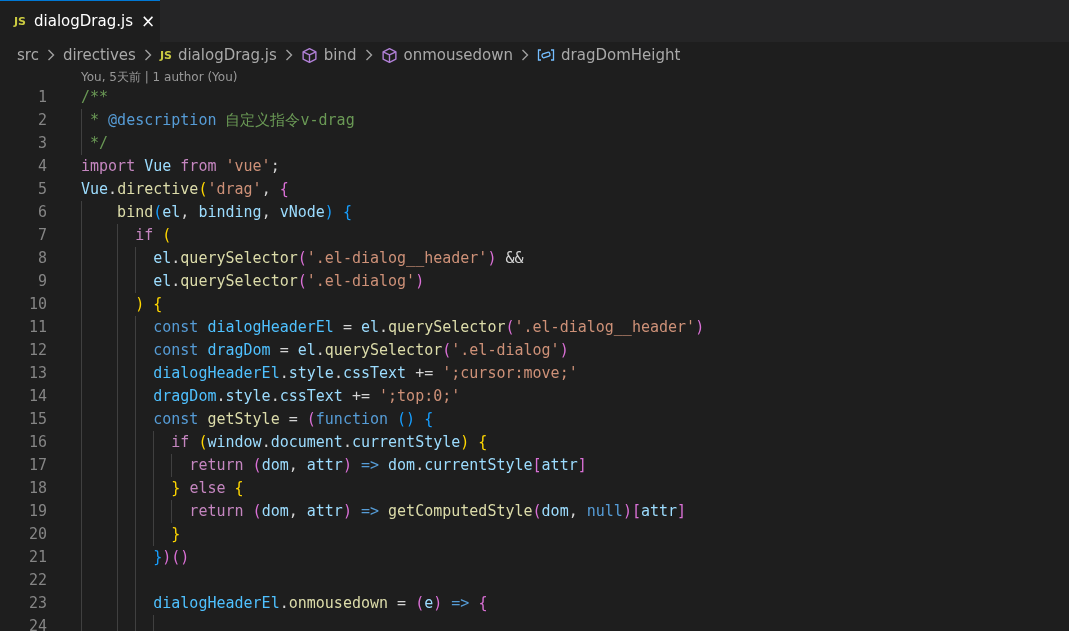 The height and width of the screenshot is (631, 1069). What do you see at coordinates (288, 281) in the screenshot?
I see `code-line: el.querySelector('.el-dialog')` at bounding box center [288, 281].